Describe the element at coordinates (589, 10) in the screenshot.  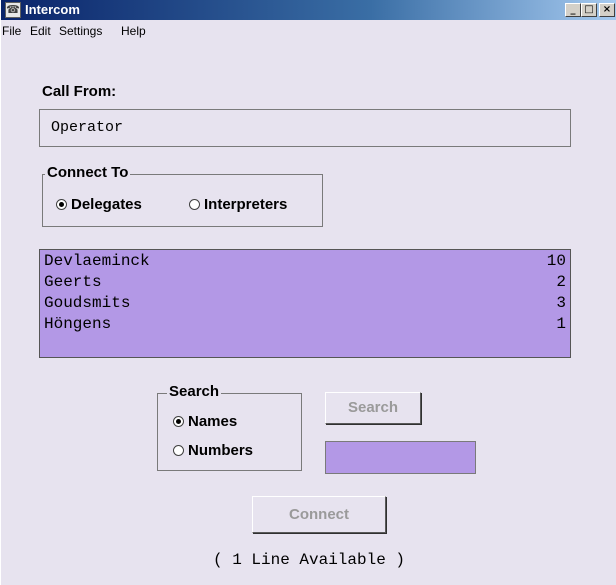
I see `maximize-button: □` at that location.